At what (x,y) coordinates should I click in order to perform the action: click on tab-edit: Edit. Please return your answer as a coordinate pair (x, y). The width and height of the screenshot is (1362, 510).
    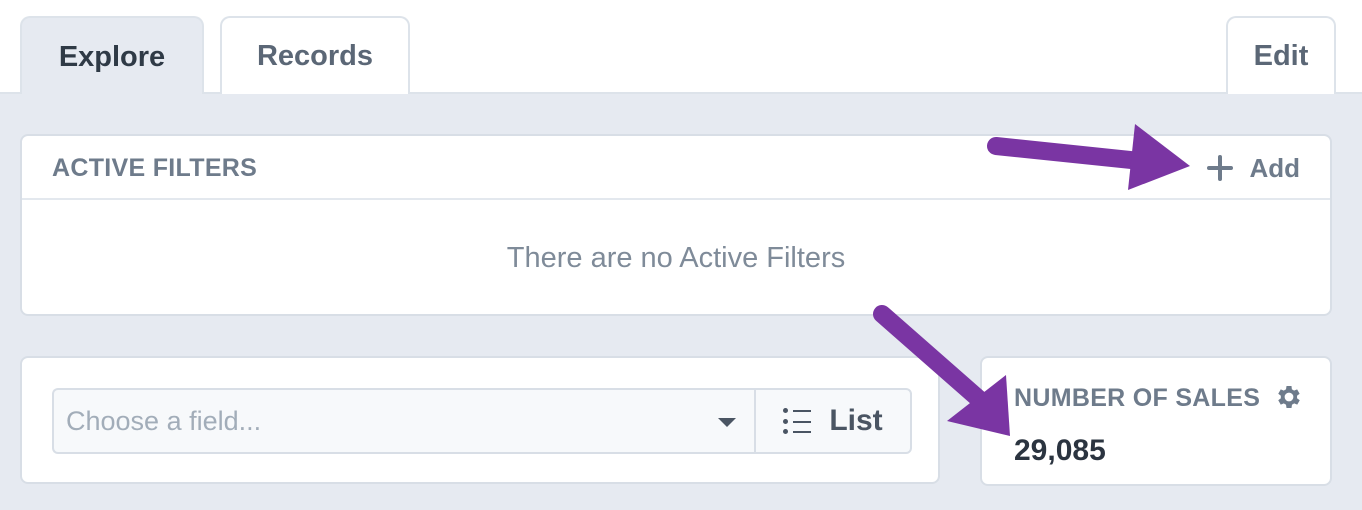
    Looking at the image, I should click on (1281, 55).